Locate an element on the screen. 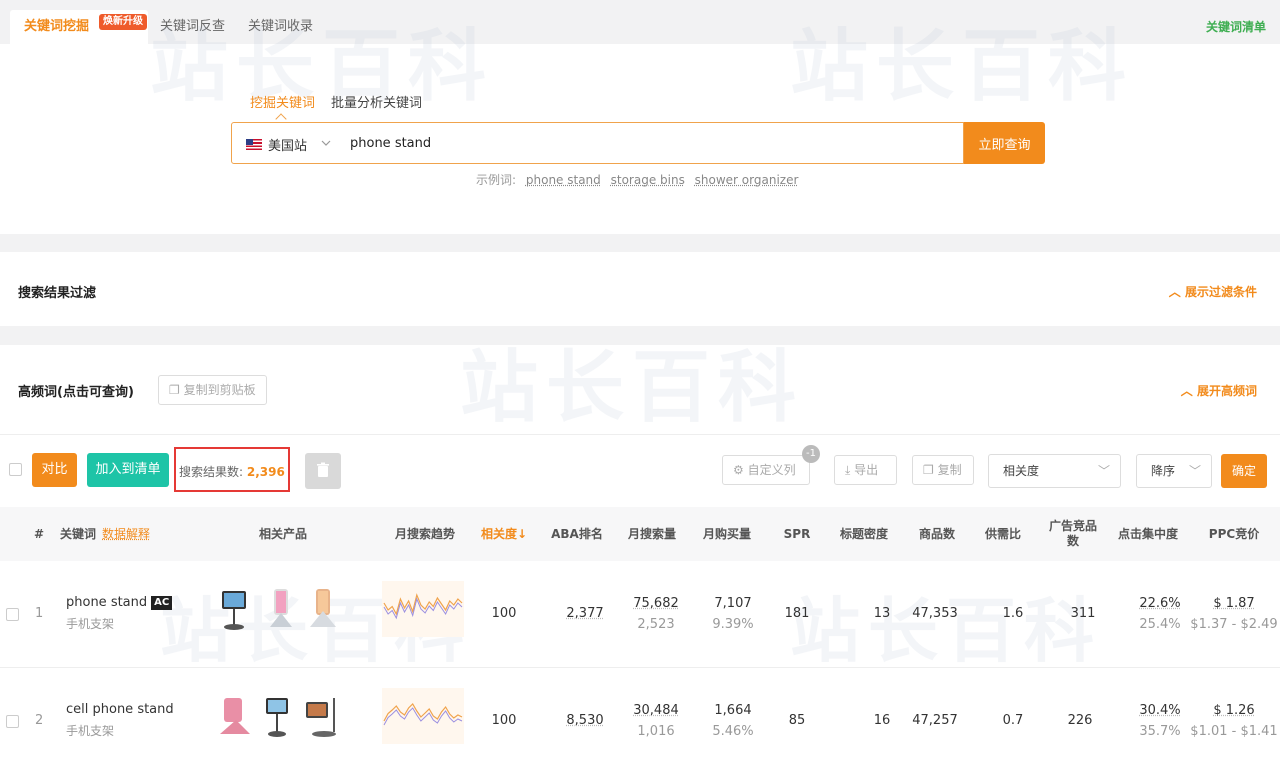 Image resolution: width=1280 pixels, height=764 pixels. data-explain-link: 数据解释 is located at coordinates (126, 534).